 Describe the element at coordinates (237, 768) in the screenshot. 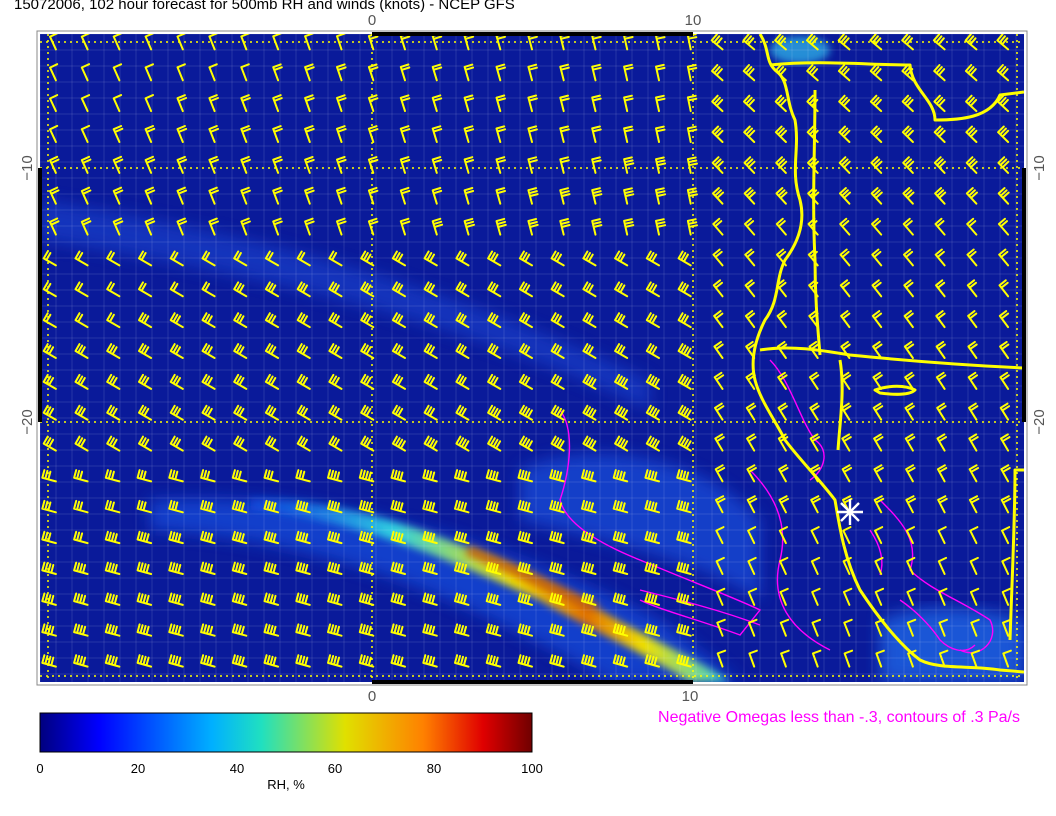

I see `colorbar-tick: 40` at that location.